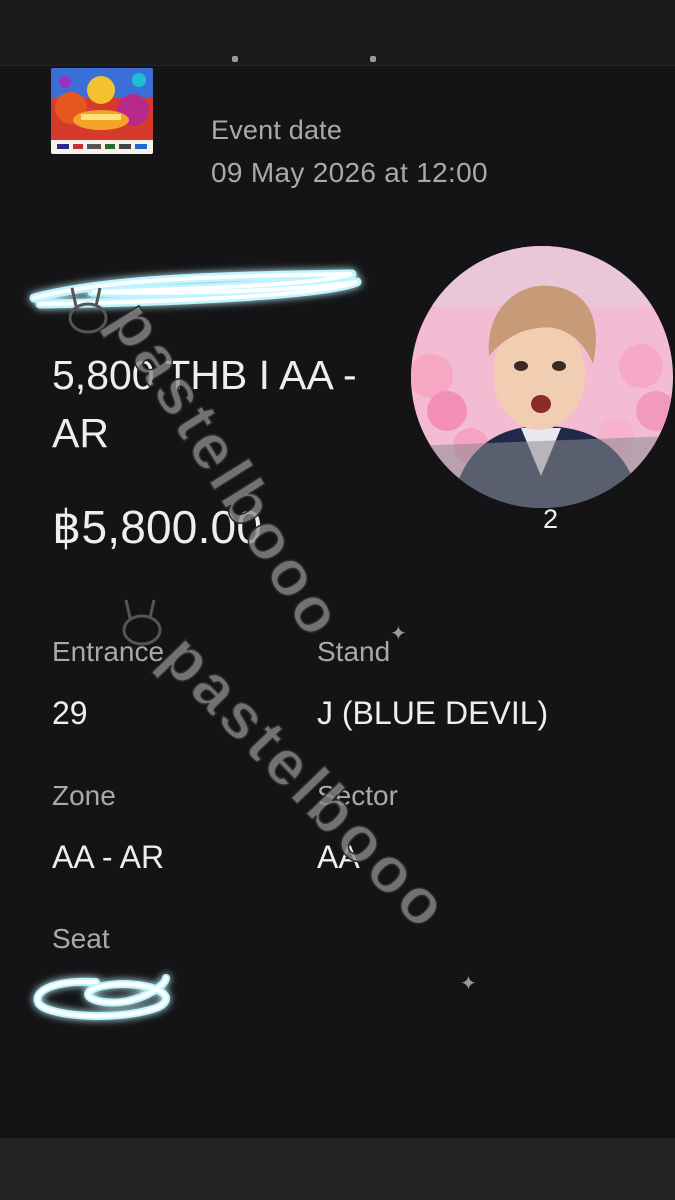 The height and width of the screenshot is (1200, 675). Describe the element at coordinates (277, 130) in the screenshot. I see `event-date-label: Event date` at that location.